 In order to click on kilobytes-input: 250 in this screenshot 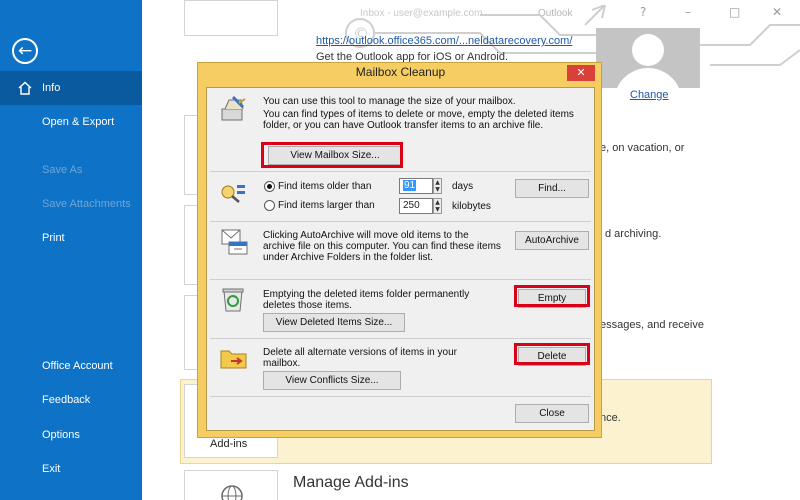, I will do `click(416, 206)`.